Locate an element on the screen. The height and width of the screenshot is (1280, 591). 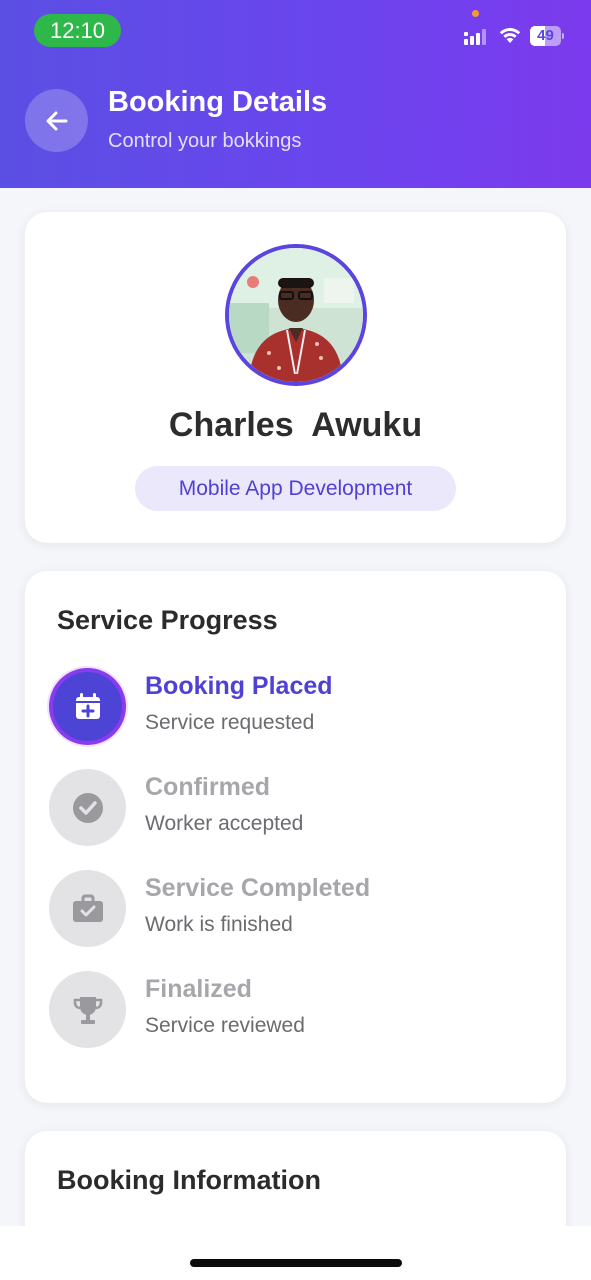
service-category-badge: Mobile App Development is located at coordinates (295, 488).